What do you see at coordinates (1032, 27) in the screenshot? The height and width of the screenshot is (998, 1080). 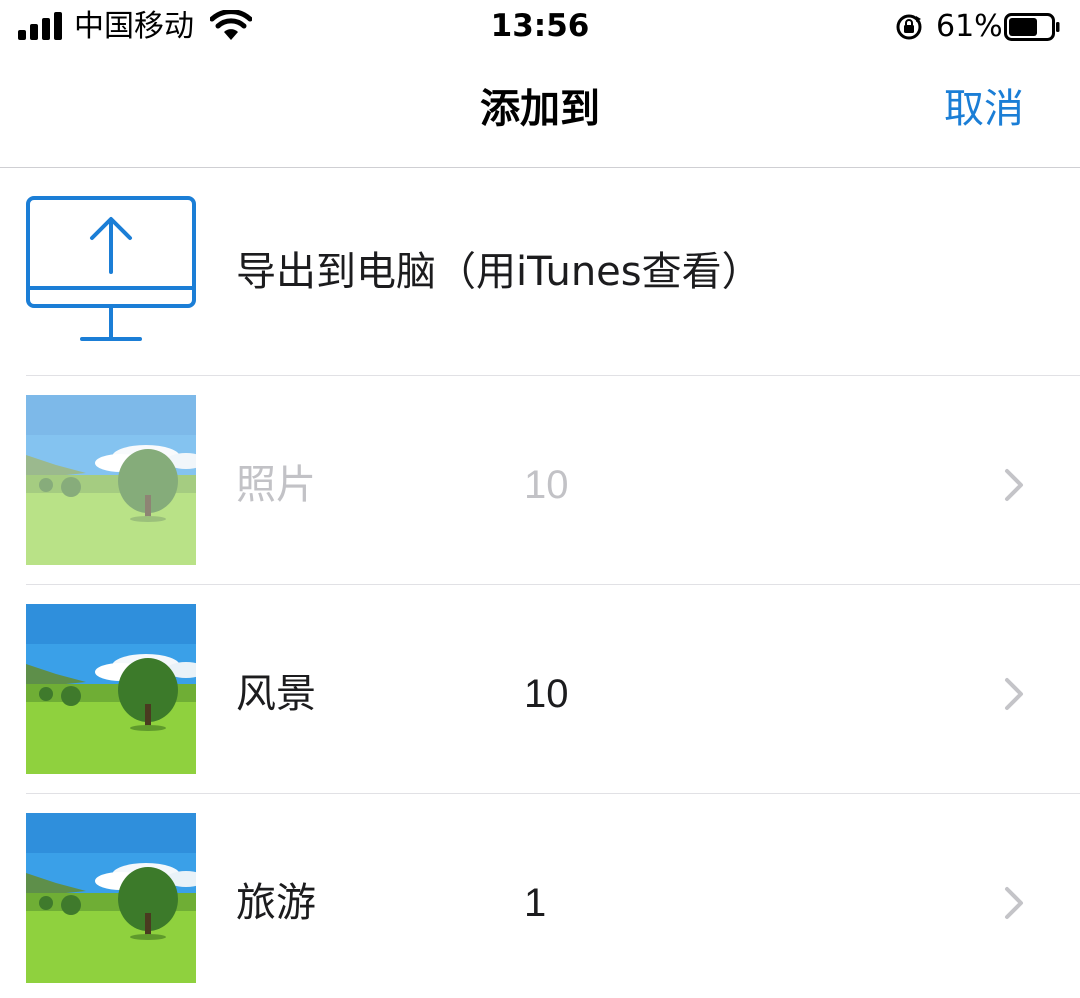 I see `battery-icon` at bounding box center [1032, 27].